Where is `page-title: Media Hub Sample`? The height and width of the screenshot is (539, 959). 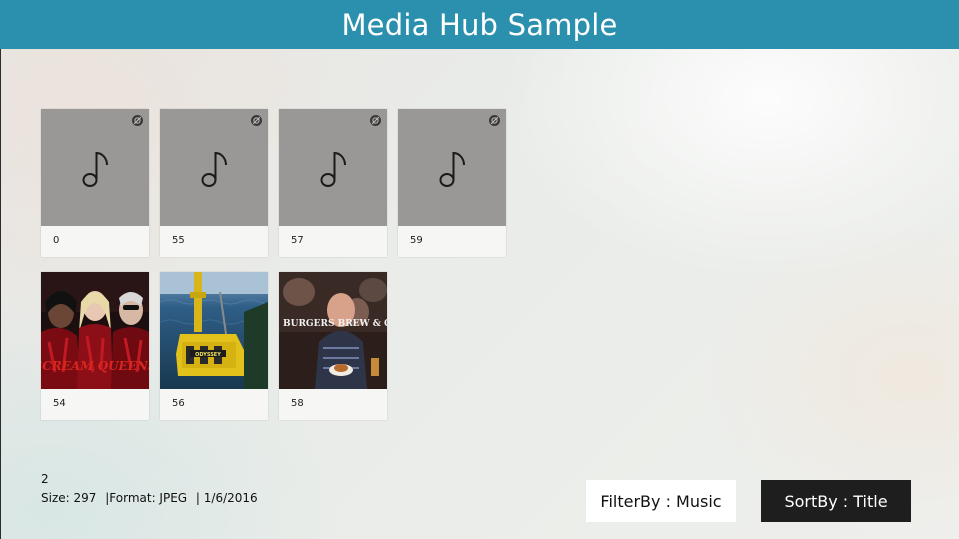
page-title: Media Hub Sample is located at coordinates (479, 24).